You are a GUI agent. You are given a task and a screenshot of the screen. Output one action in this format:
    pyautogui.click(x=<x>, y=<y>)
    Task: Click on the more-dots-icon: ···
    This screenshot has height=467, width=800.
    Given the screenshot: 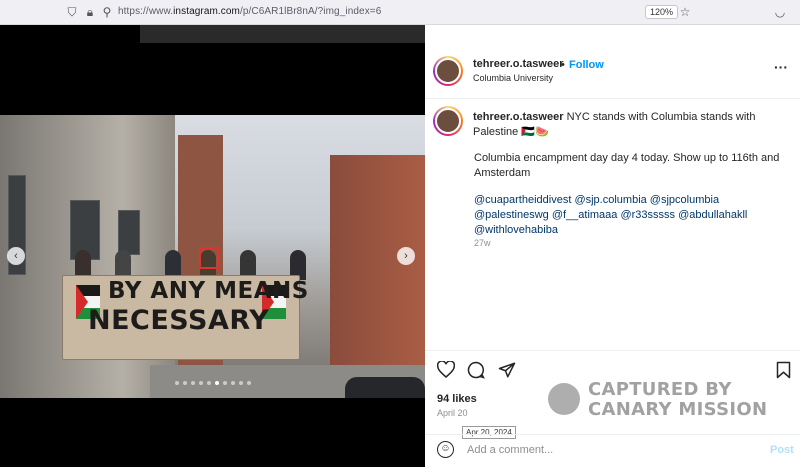 What is the action you would take?
    pyautogui.click(x=781, y=67)
    